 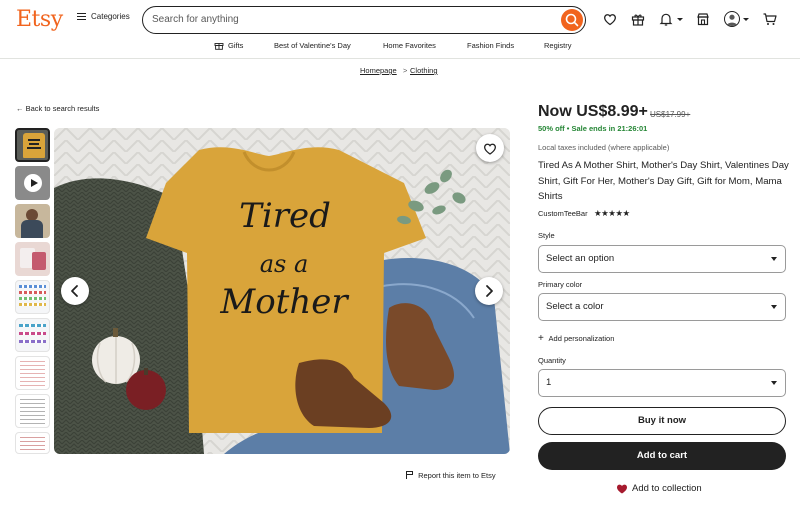 What do you see at coordinates (378, 70) in the screenshot?
I see `breadcrumb-homepage: Homepage` at bounding box center [378, 70].